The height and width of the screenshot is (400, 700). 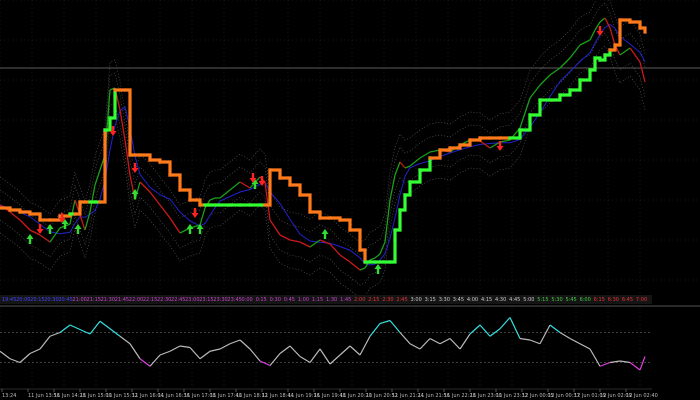 What do you see at coordinates (472, 300) in the screenshot?
I see `session-time-label: 4:00` at bounding box center [472, 300].